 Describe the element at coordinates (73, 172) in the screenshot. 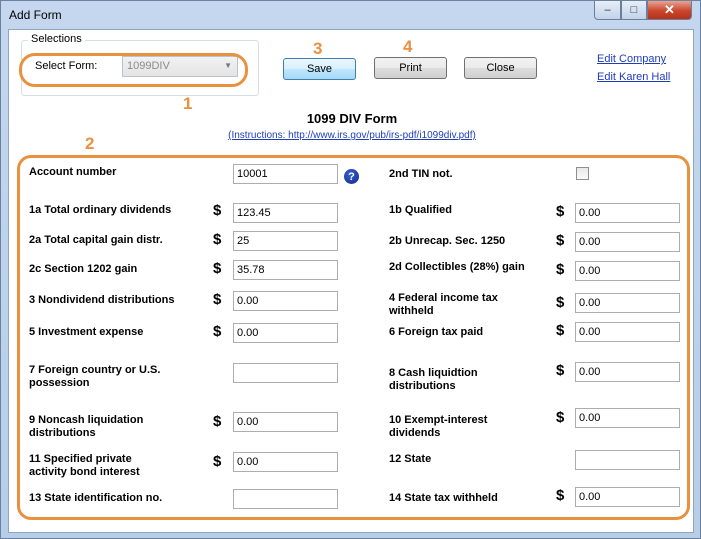

I see `account-number-label: Account number` at that location.